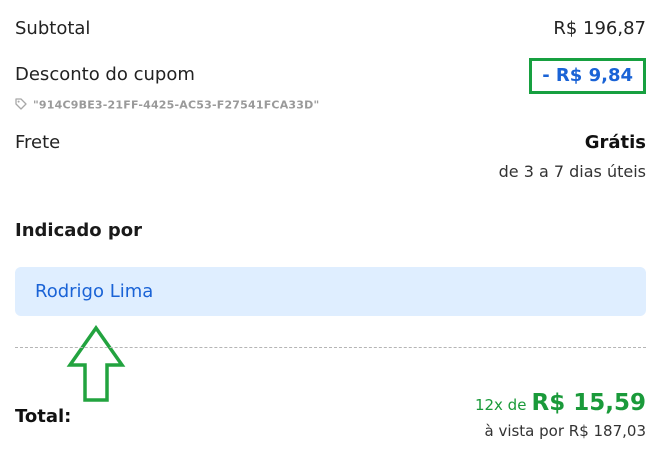  What do you see at coordinates (565, 431) in the screenshot?
I see `cash-price: à vista por R$ 187,03` at bounding box center [565, 431].